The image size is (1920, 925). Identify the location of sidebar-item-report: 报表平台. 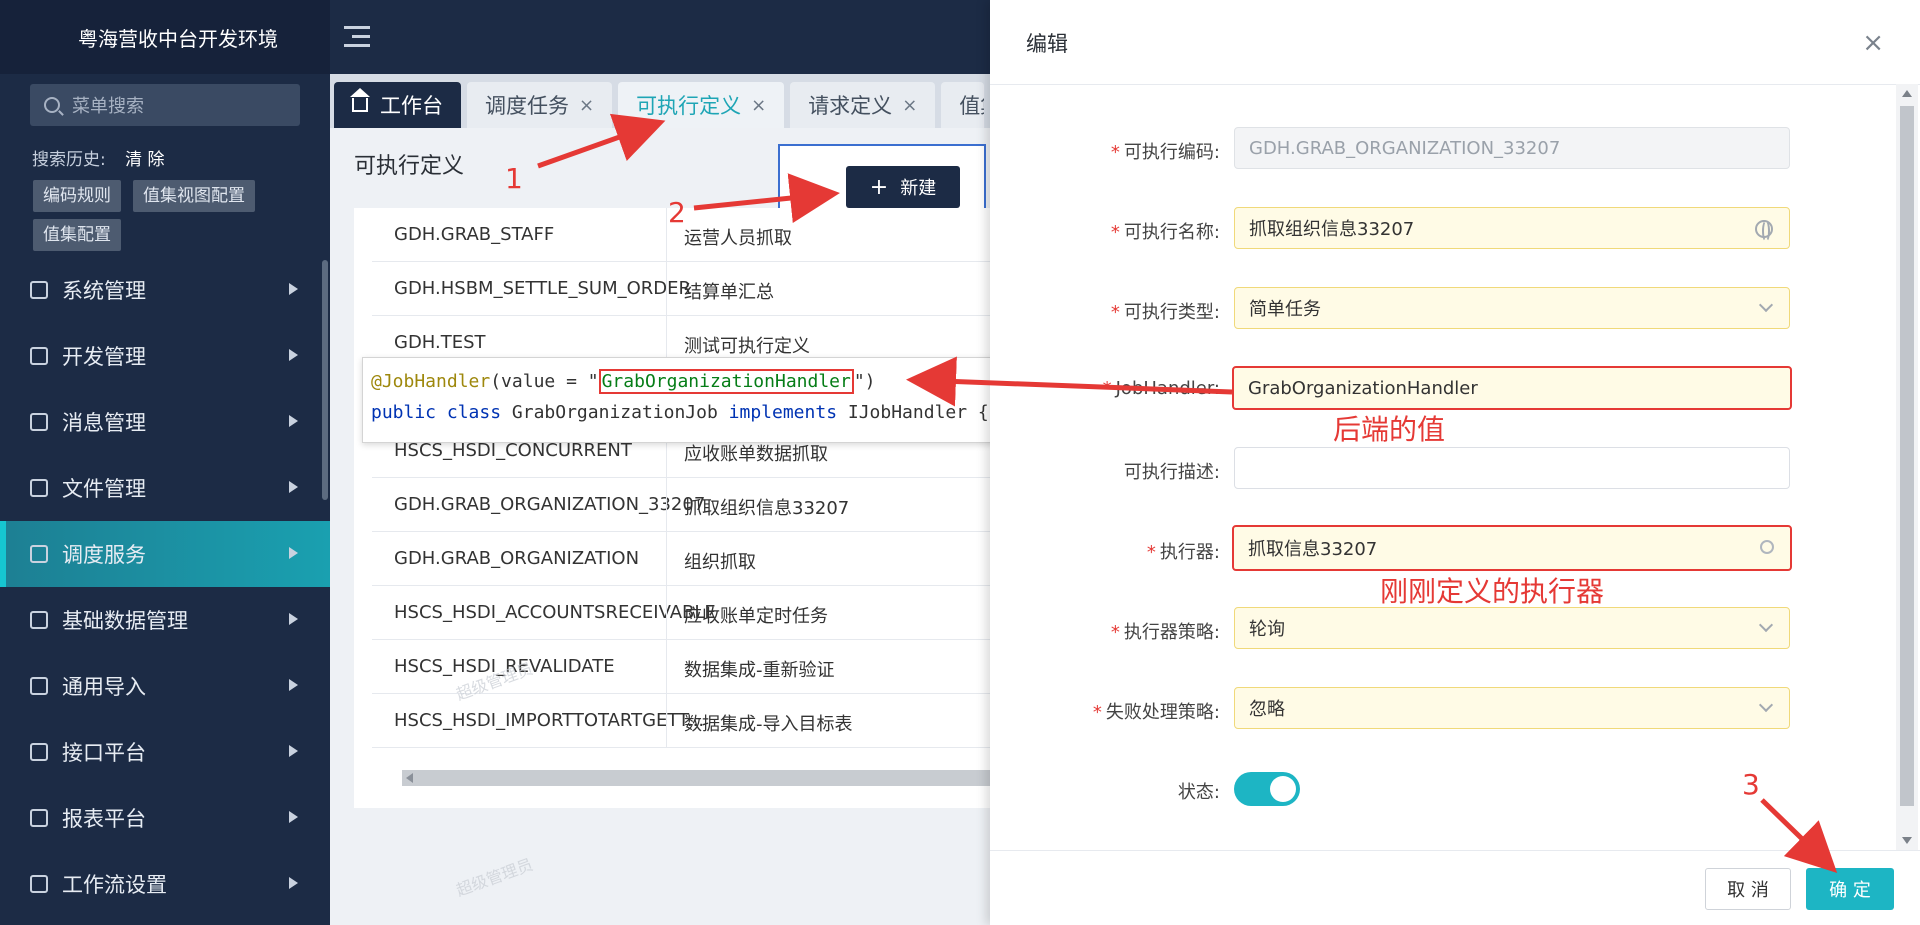
(165, 818).